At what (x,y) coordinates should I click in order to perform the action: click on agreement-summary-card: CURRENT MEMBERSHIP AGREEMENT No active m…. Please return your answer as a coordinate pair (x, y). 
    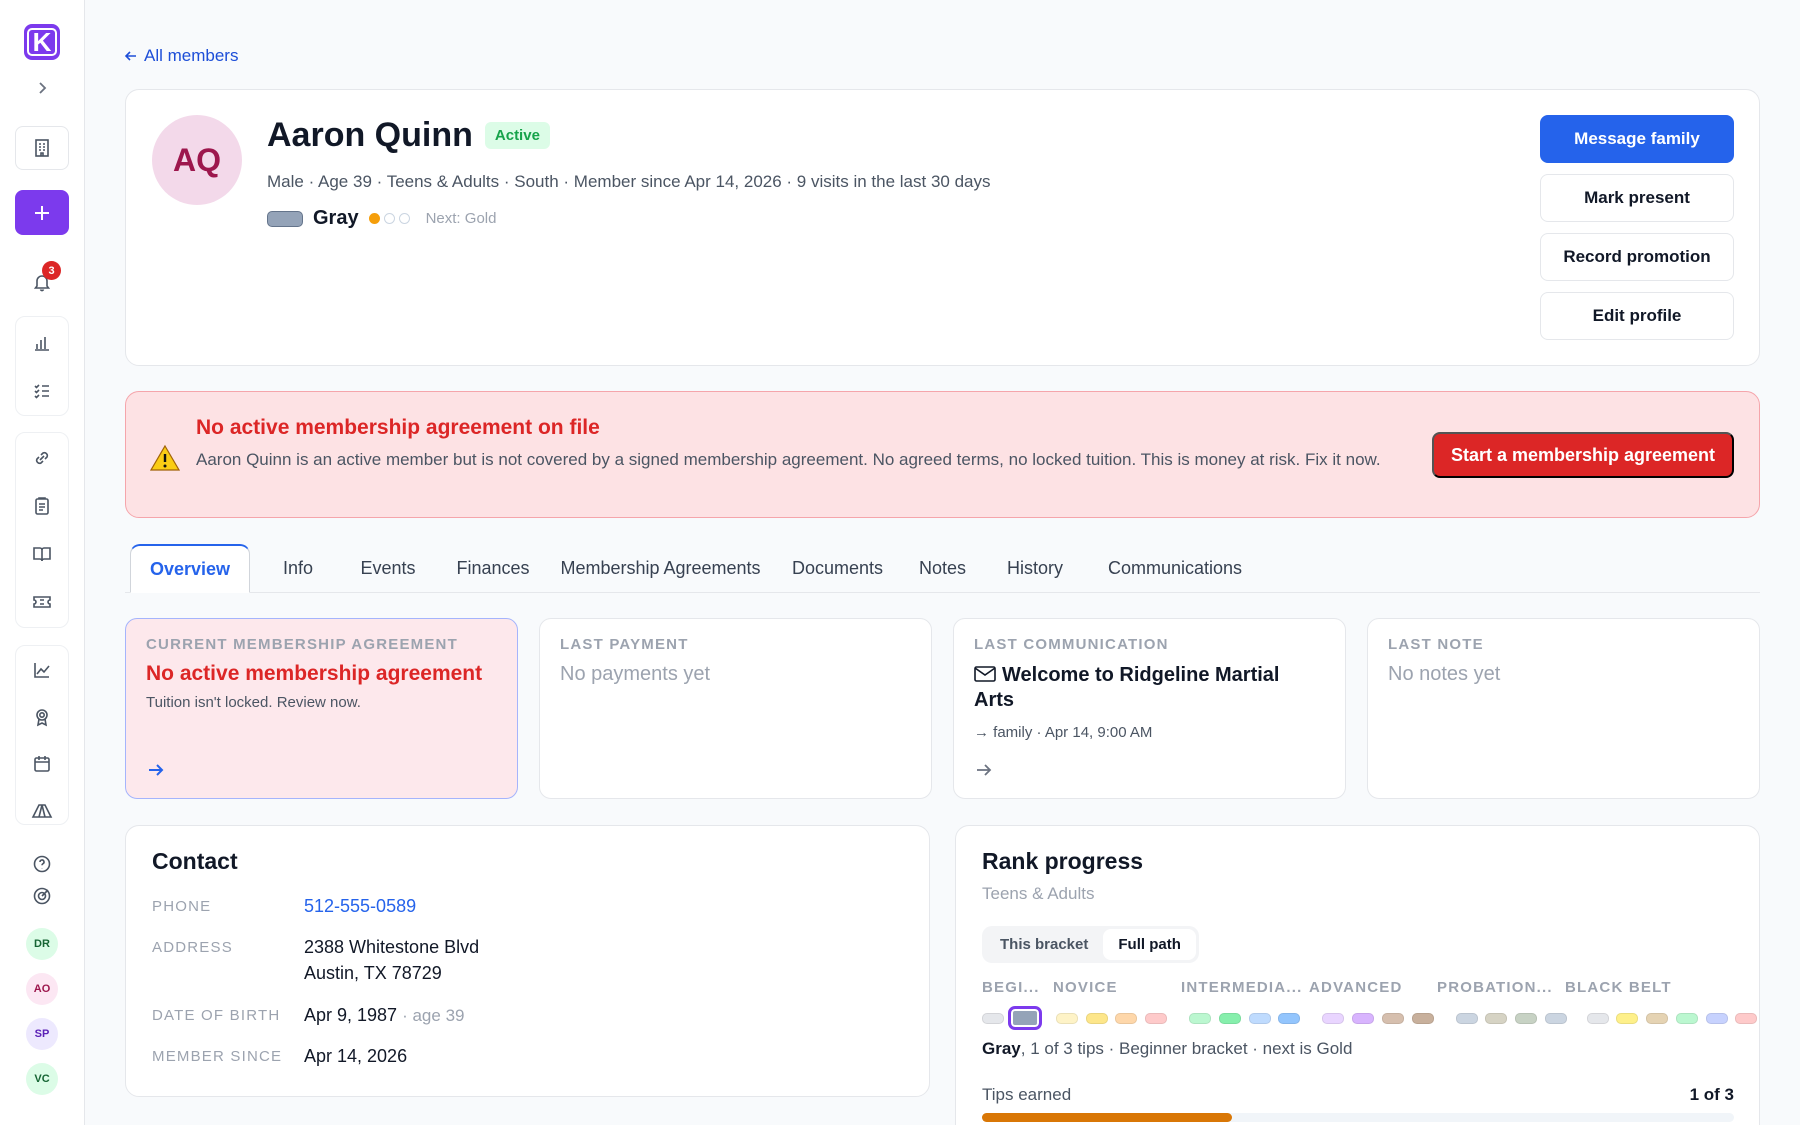
    Looking at the image, I should click on (321, 708).